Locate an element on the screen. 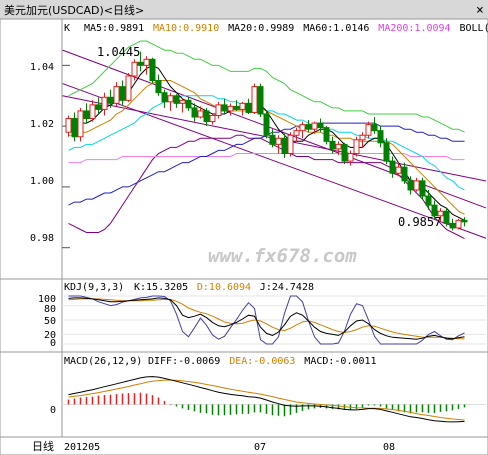 The image size is (488, 455). macd-legend-item: DIFF:-0.0069 is located at coordinates (184, 361).